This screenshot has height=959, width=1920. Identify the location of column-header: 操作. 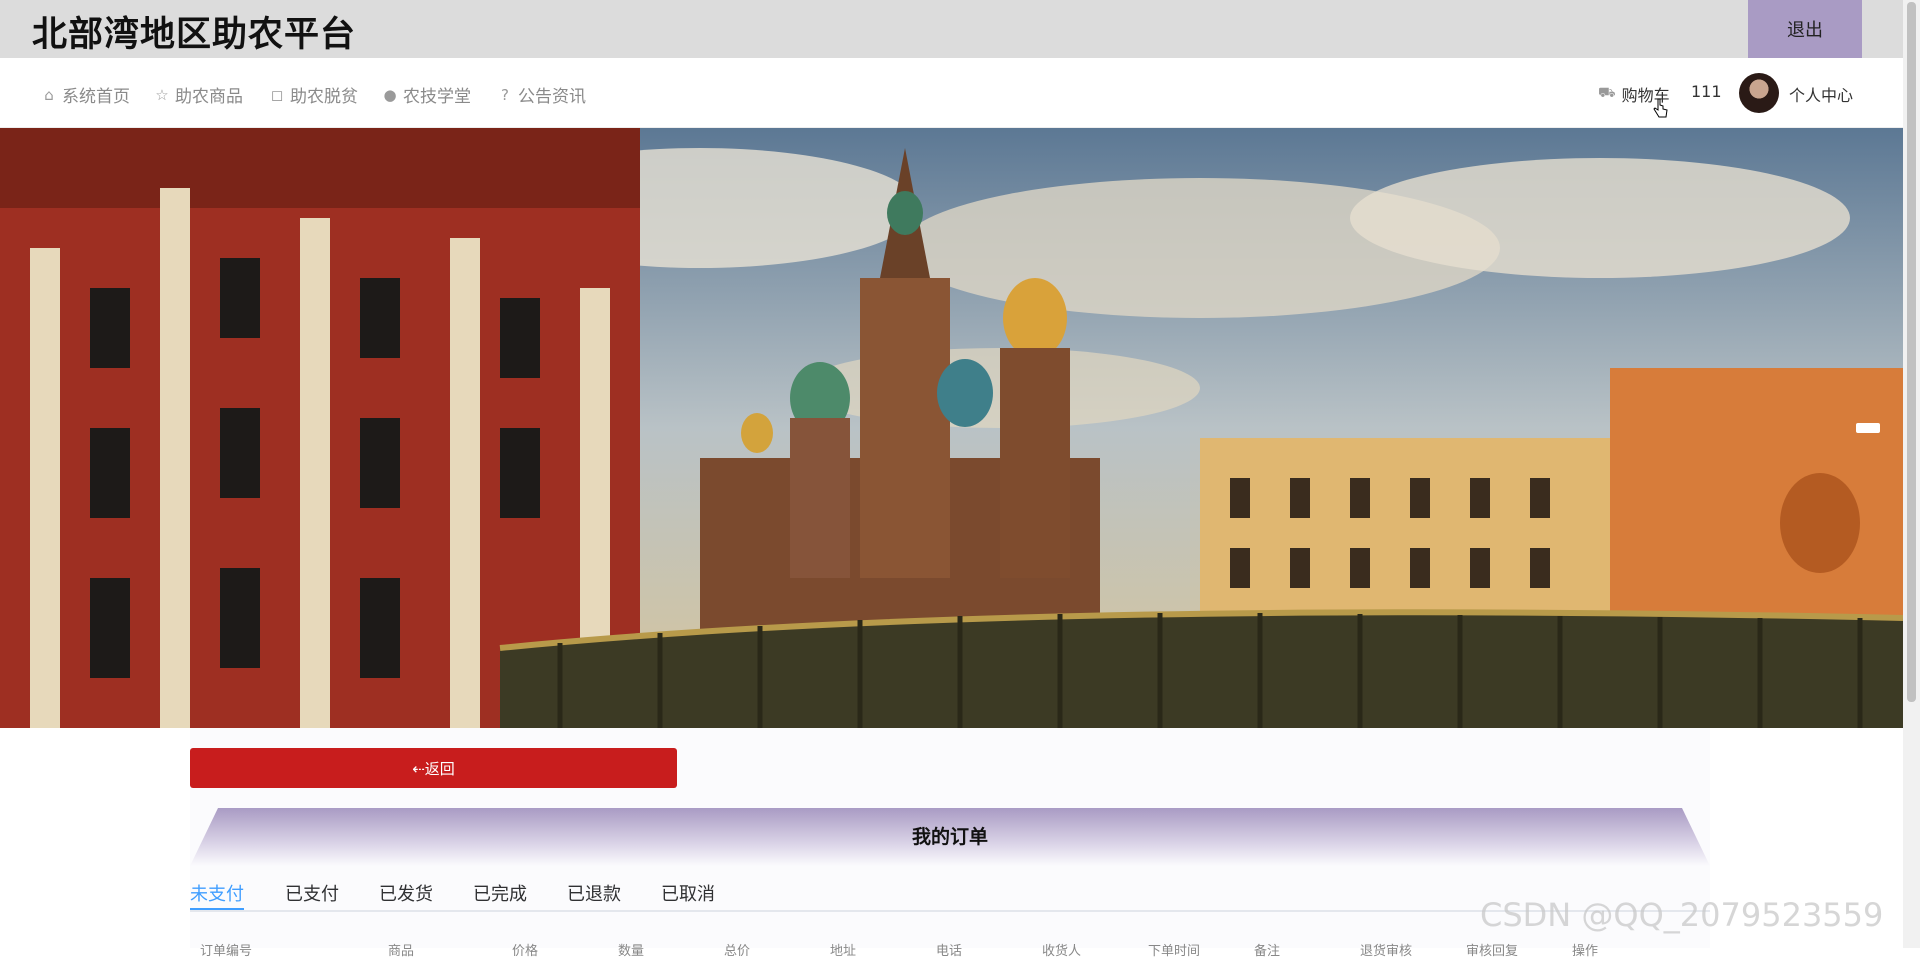
(1585, 951).